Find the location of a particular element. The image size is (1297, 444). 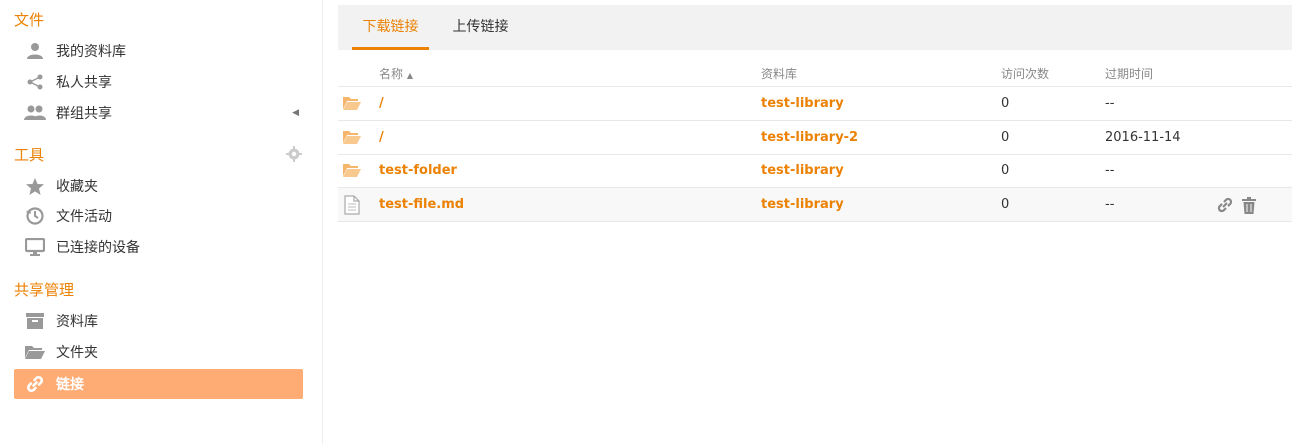

gear-icon is located at coordinates (294, 156).